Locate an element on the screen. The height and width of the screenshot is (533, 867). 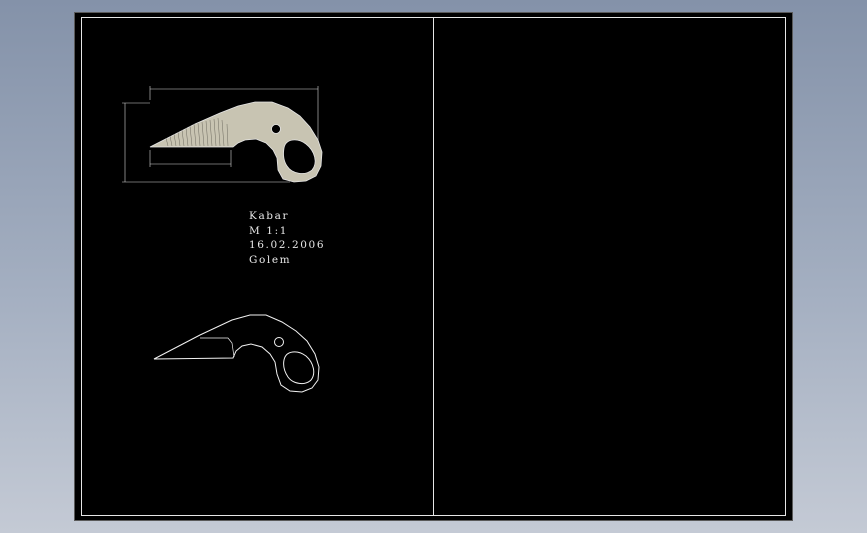
drawing-author: Golem is located at coordinates (270, 259).